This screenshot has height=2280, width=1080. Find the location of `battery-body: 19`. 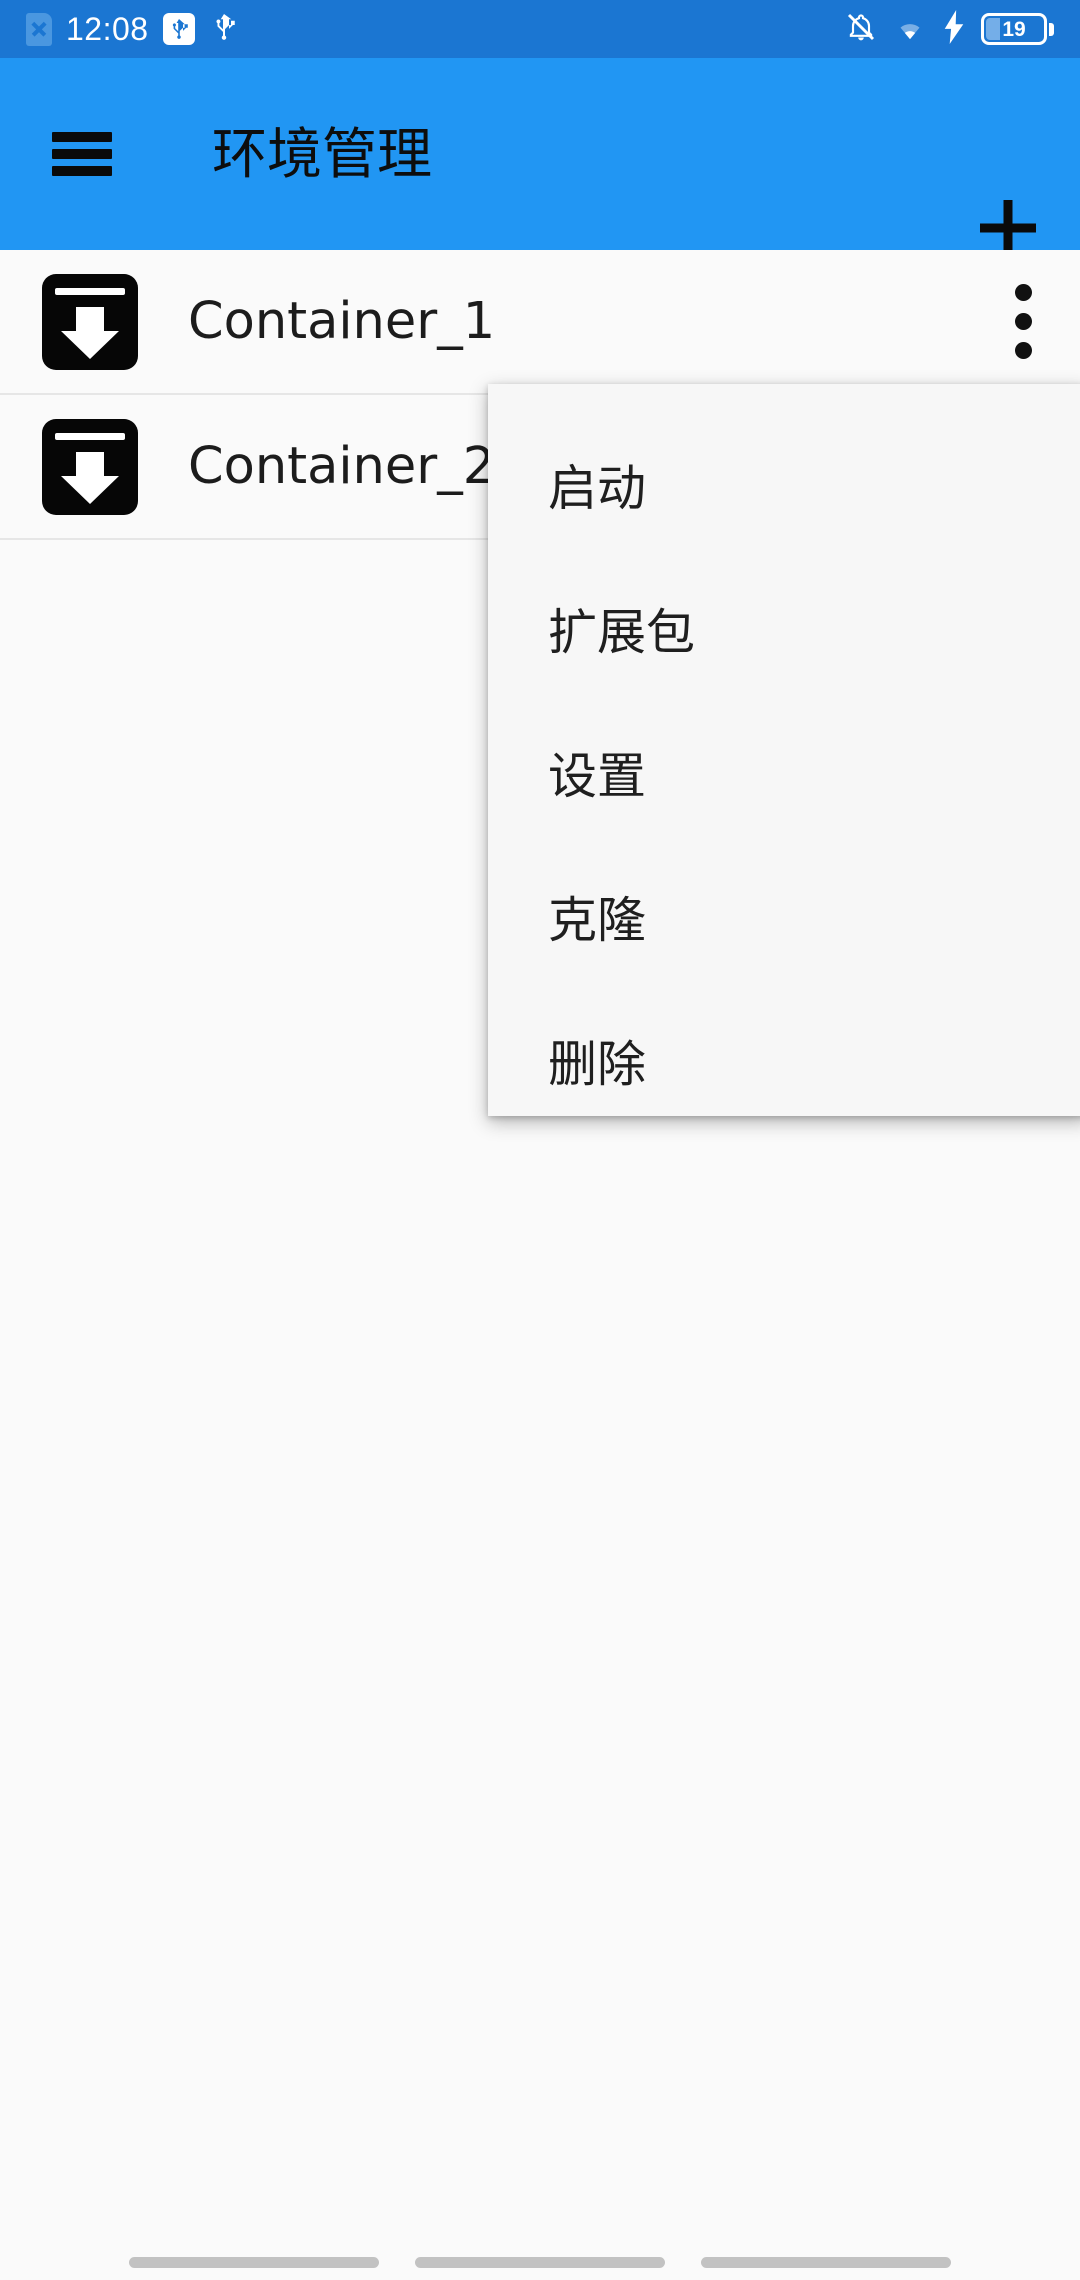

battery-body: 19 is located at coordinates (1014, 29).